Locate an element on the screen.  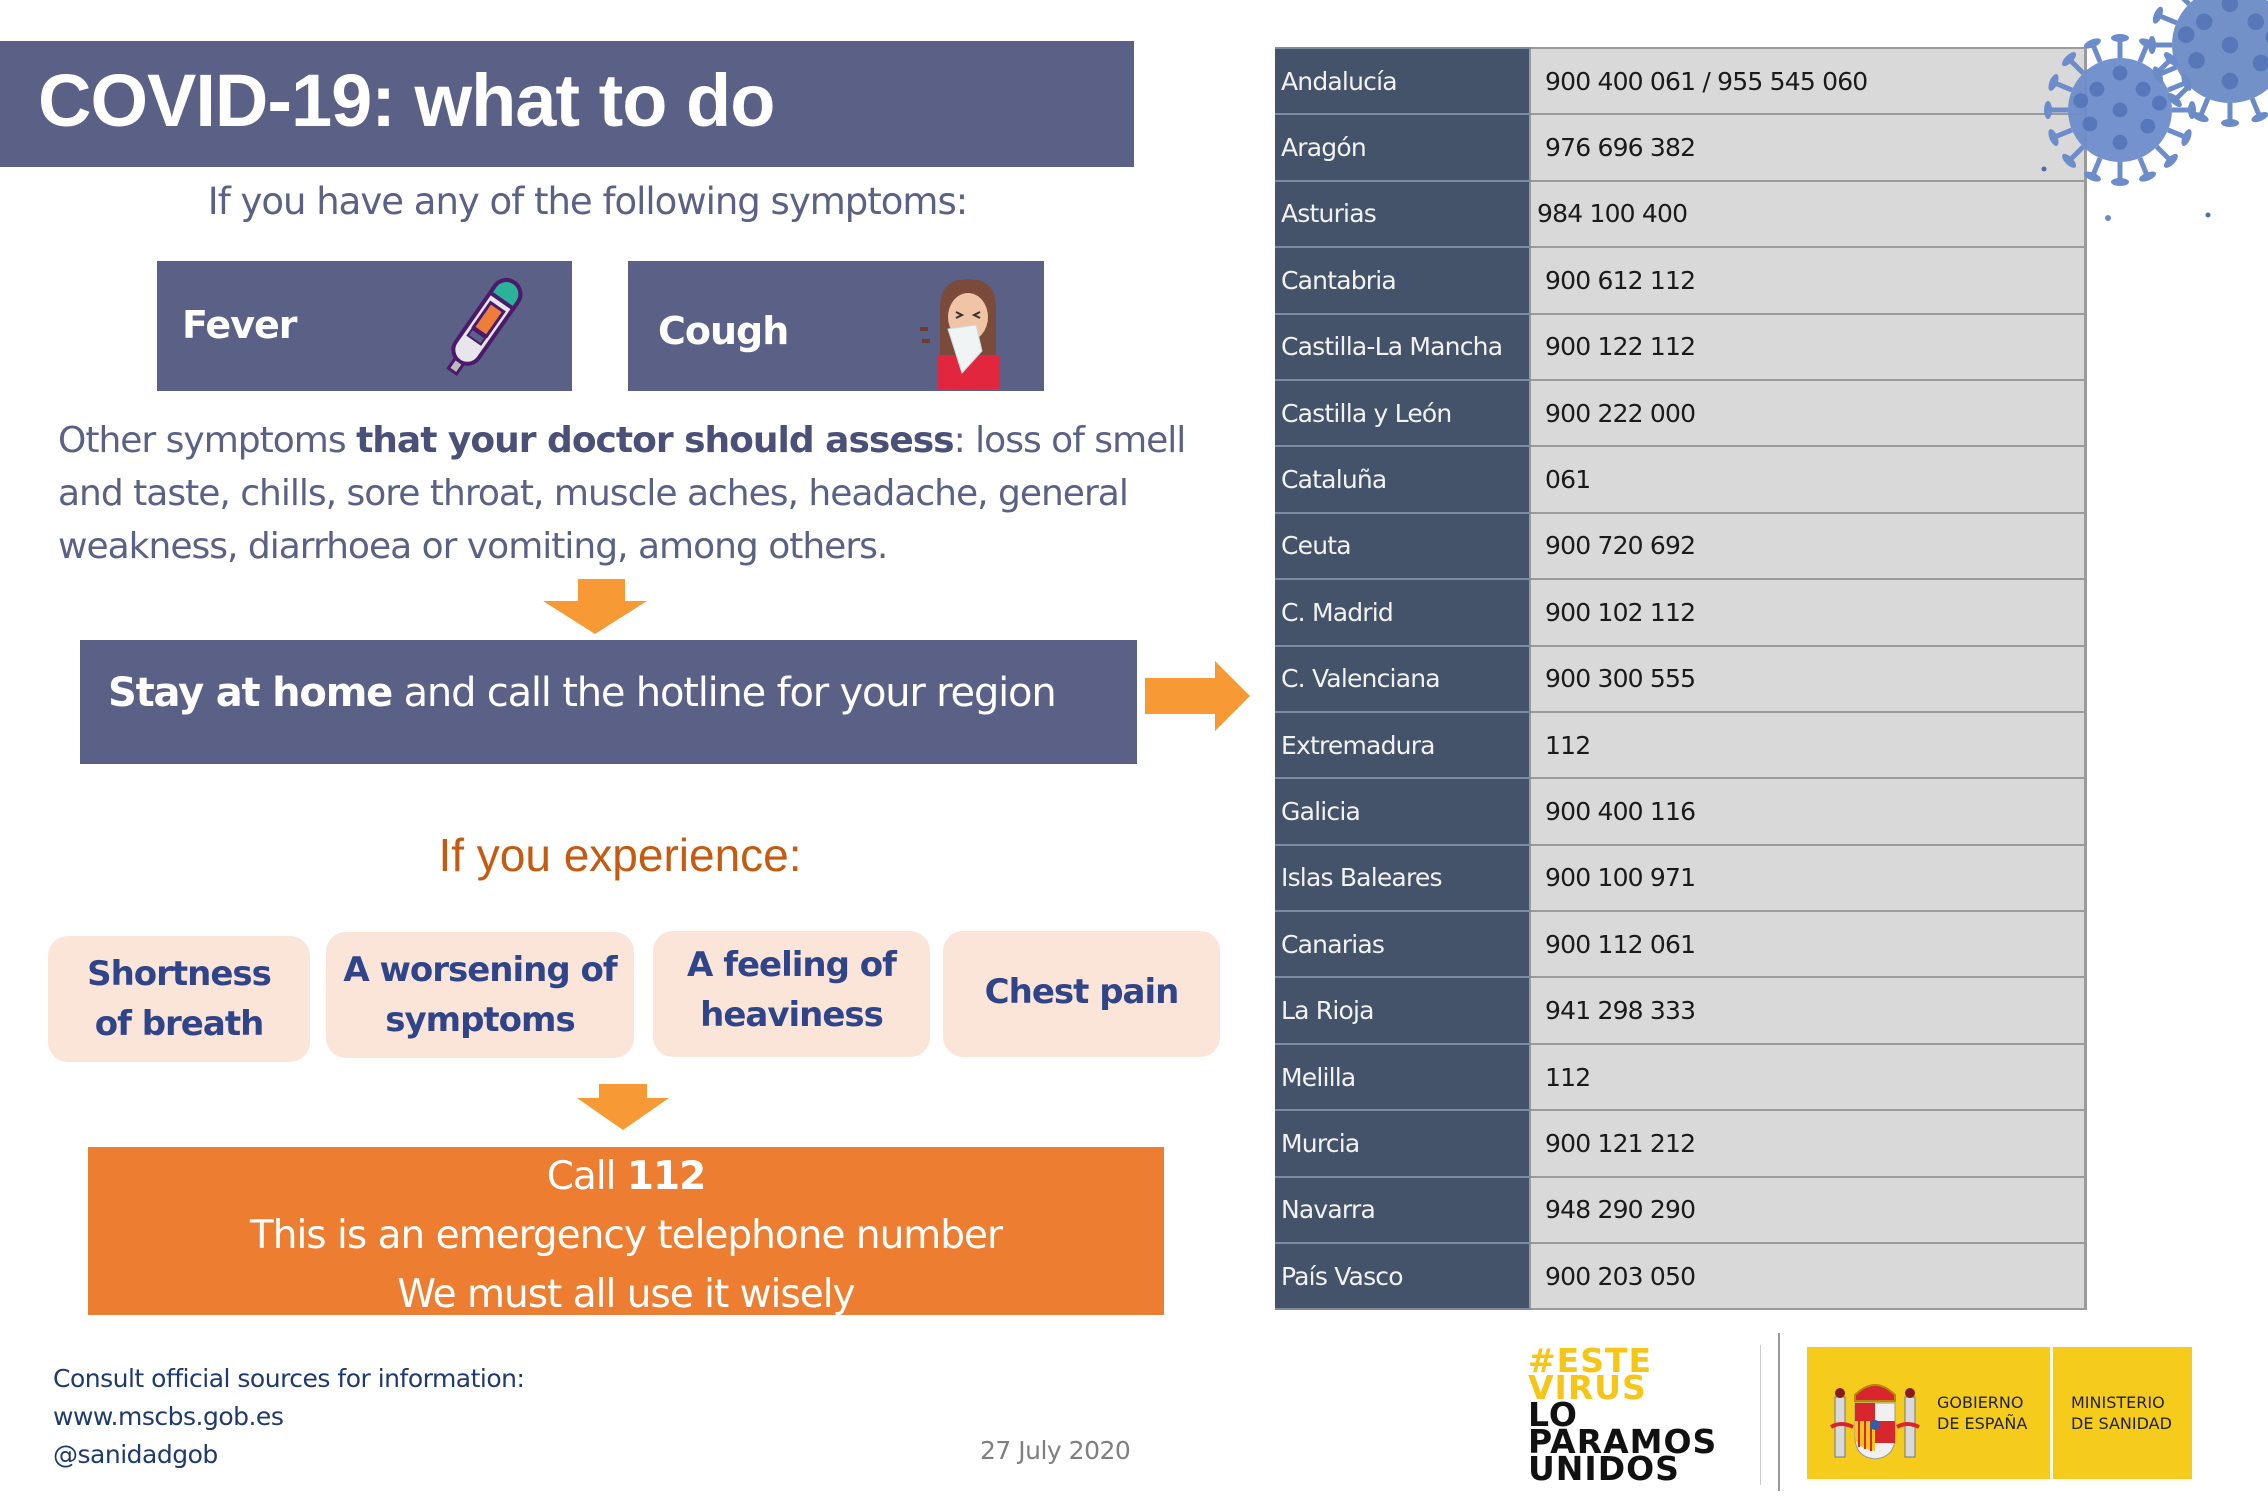
warning-symptom-line: Chest pain is located at coordinates (1082, 992).